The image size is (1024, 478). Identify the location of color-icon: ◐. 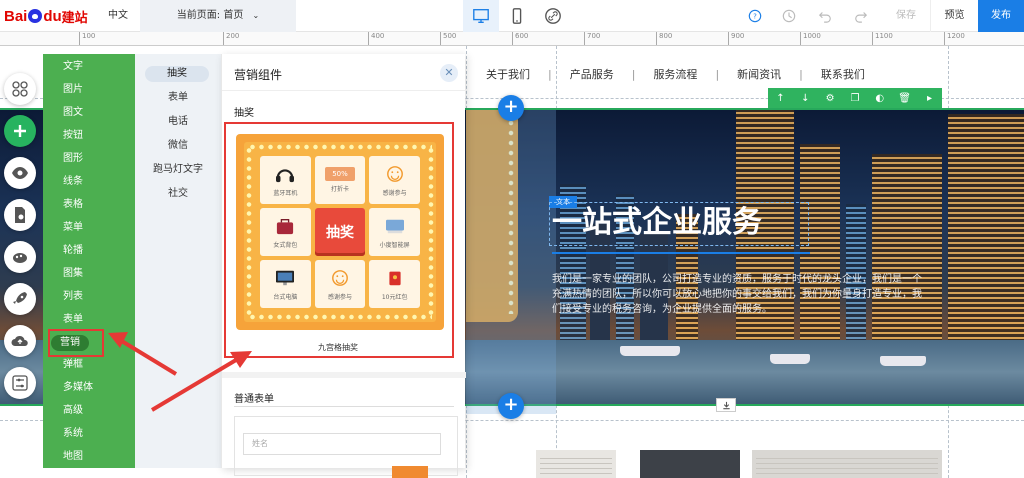
(880, 98).